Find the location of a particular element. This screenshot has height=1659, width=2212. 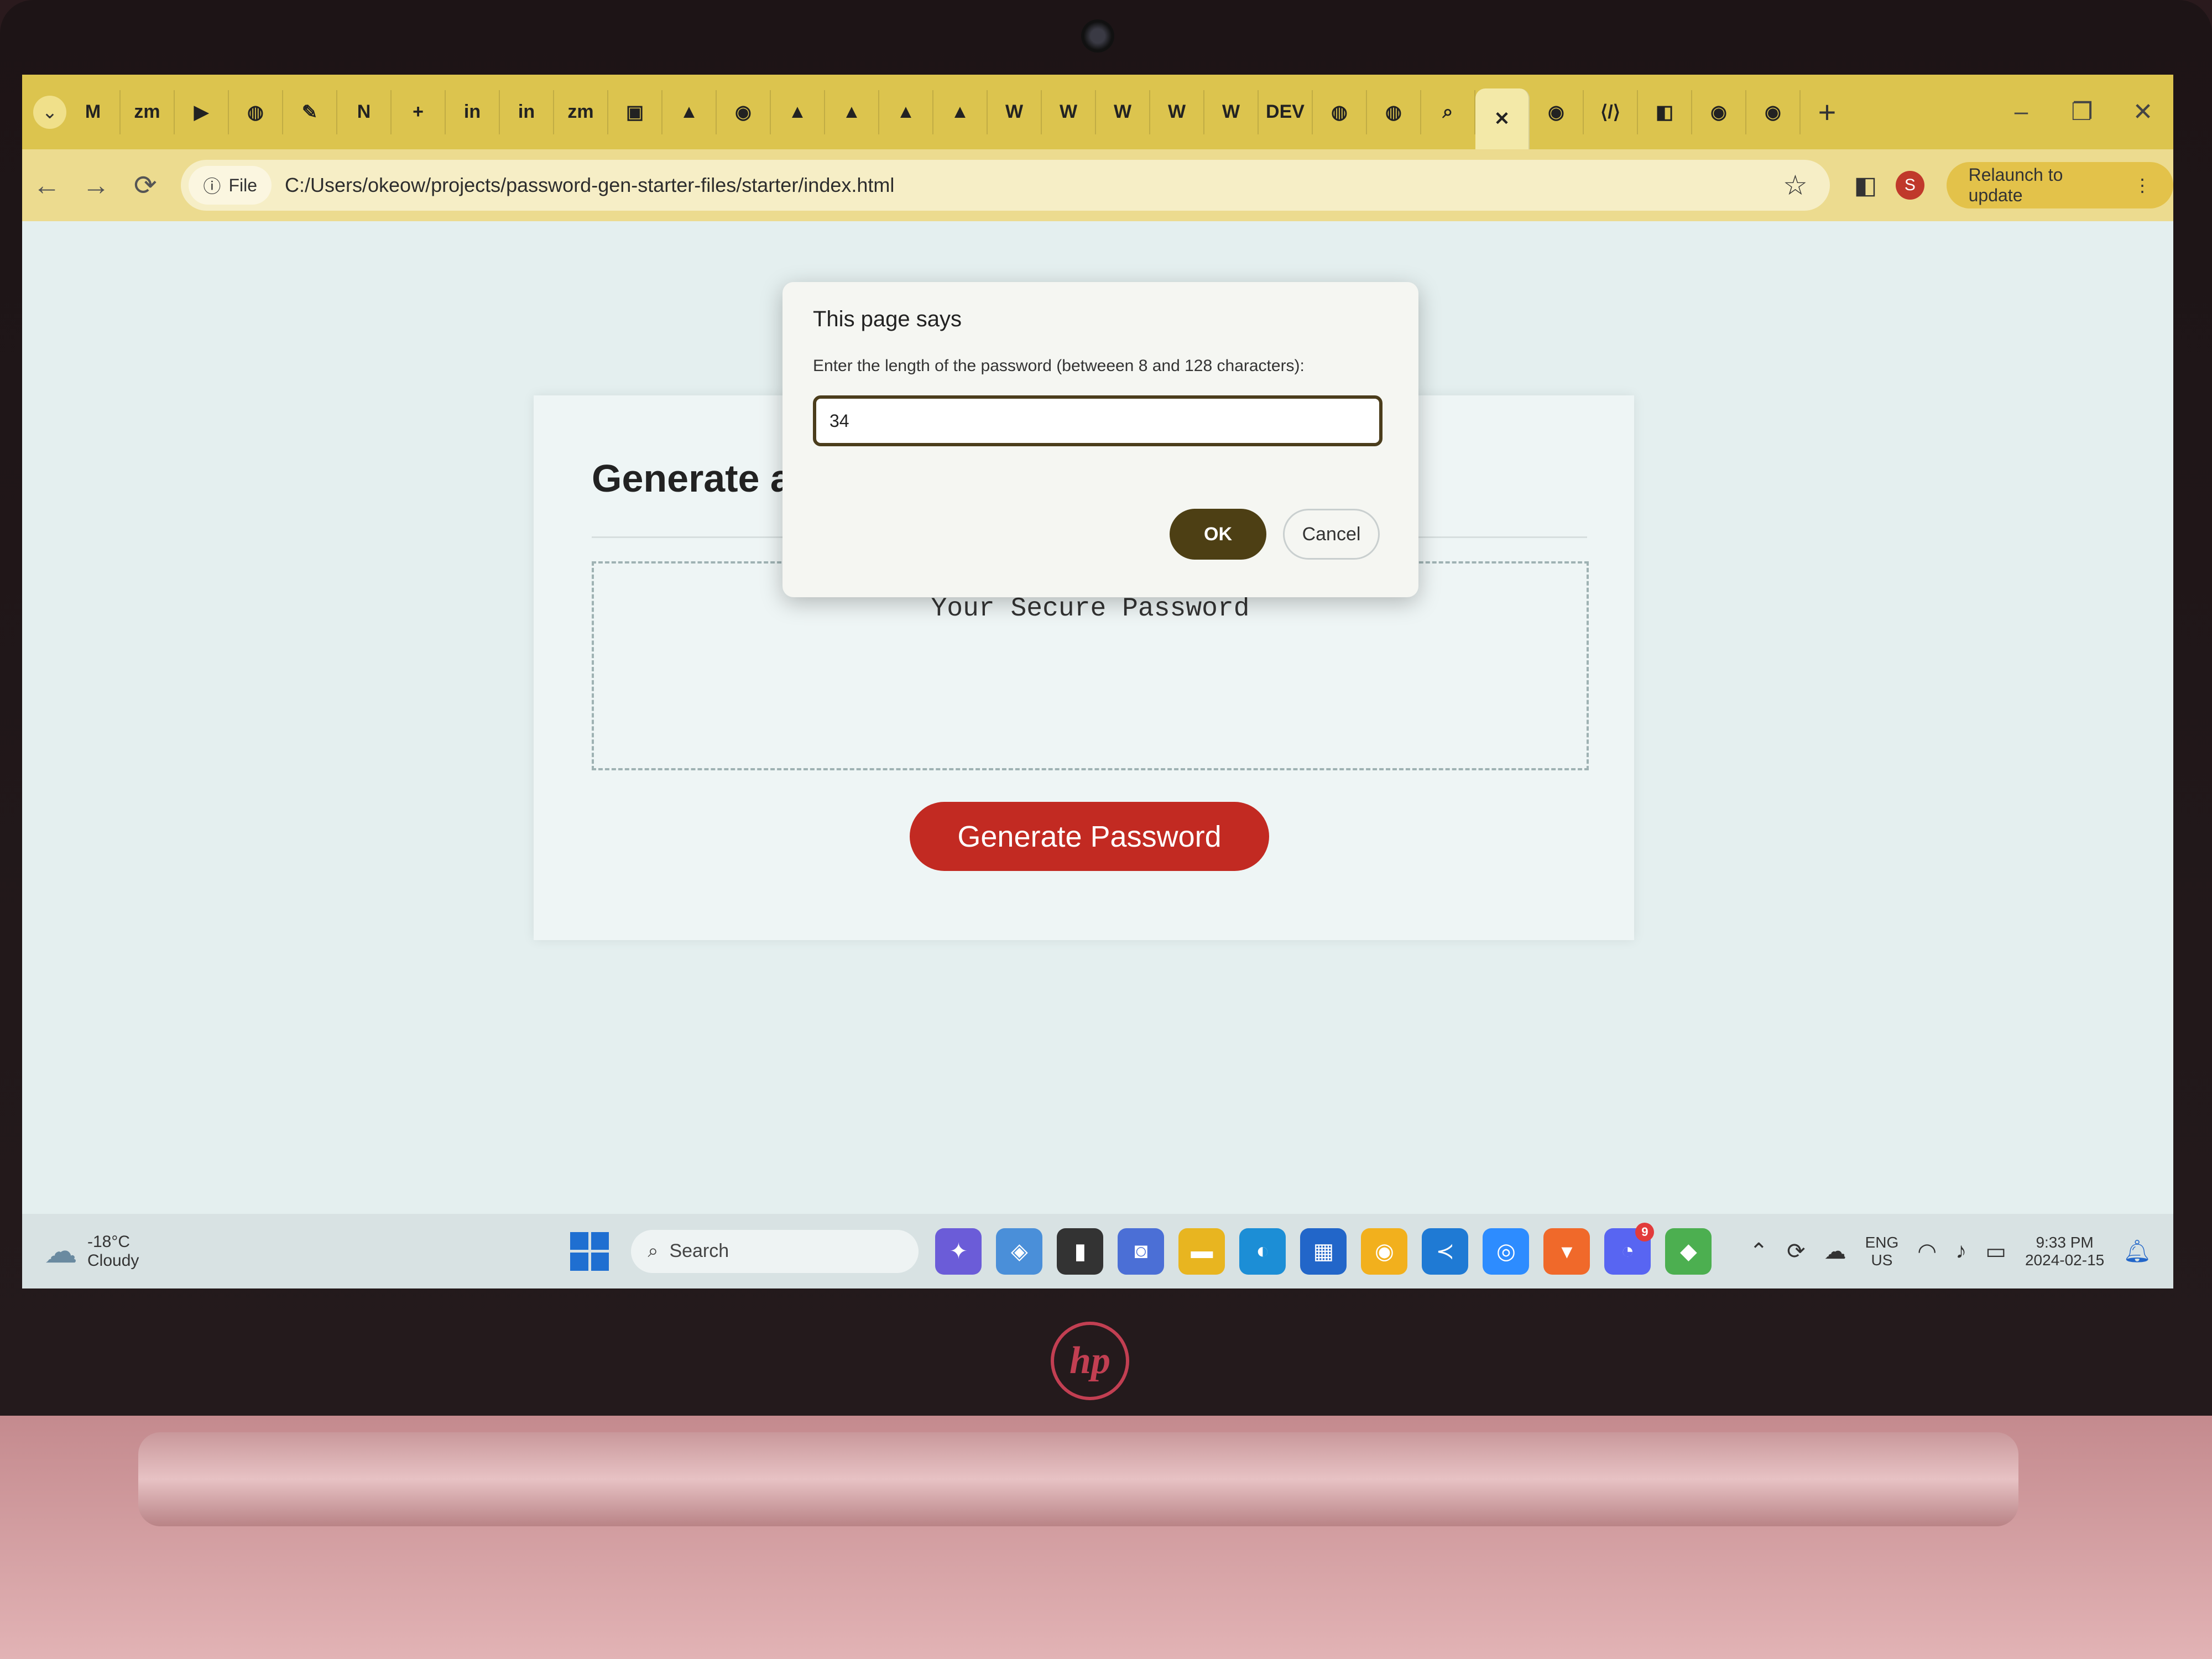

system-tray: ⌃ ⟳ ☁ ENG US ◠ ♪ ▭ 9:33 PM 2024-02-15 🔔︎ is located at coordinates (1951, 1252).